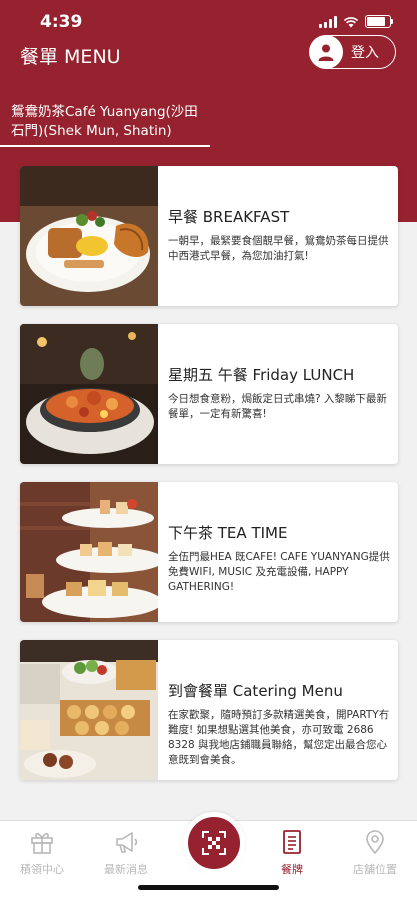 The image size is (417, 901). Describe the element at coordinates (229, 217) in the screenshot. I see `card-title: 早餐 BREAKFAST` at that location.